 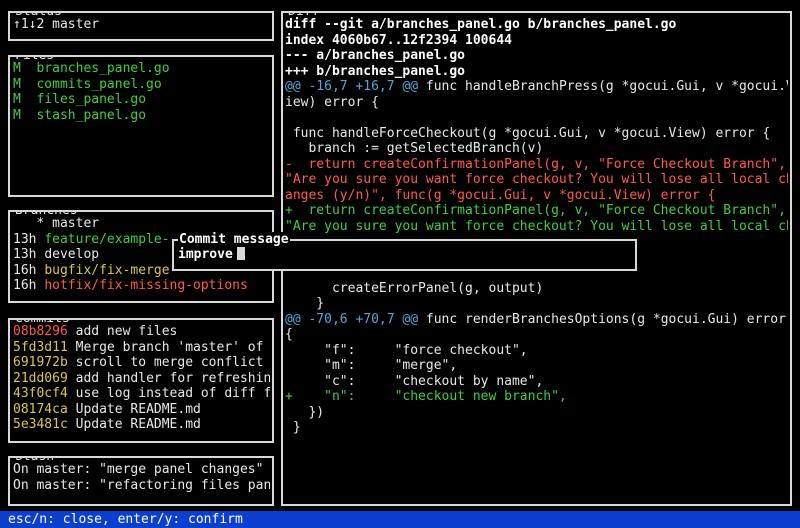 What do you see at coordinates (40, 393) in the screenshot?
I see `commit-sha: 43f0cf4` at bounding box center [40, 393].